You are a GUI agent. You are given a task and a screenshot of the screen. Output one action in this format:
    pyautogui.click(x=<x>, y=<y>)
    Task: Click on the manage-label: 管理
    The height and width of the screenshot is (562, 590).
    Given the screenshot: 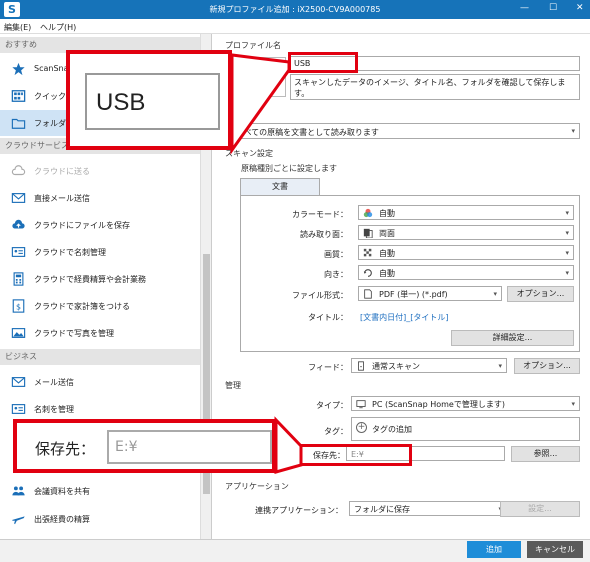 What is the action you would take?
    pyautogui.click(x=233, y=385)
    